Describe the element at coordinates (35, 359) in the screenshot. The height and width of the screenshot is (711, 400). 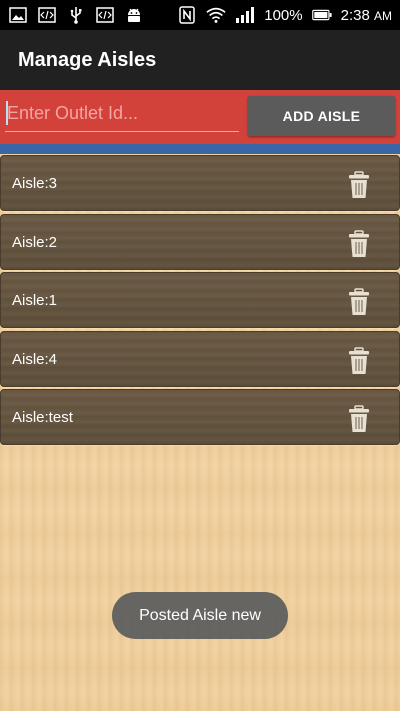
I see `aisle-label: Aisle:4` at that location.